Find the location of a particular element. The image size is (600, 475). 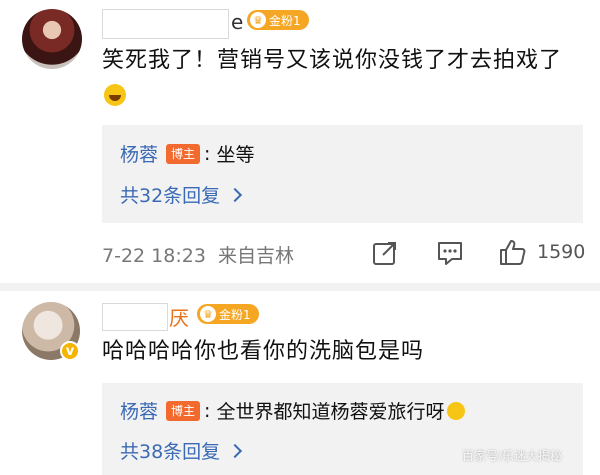

like-count: 1590 is located at coordinates (561, 252).